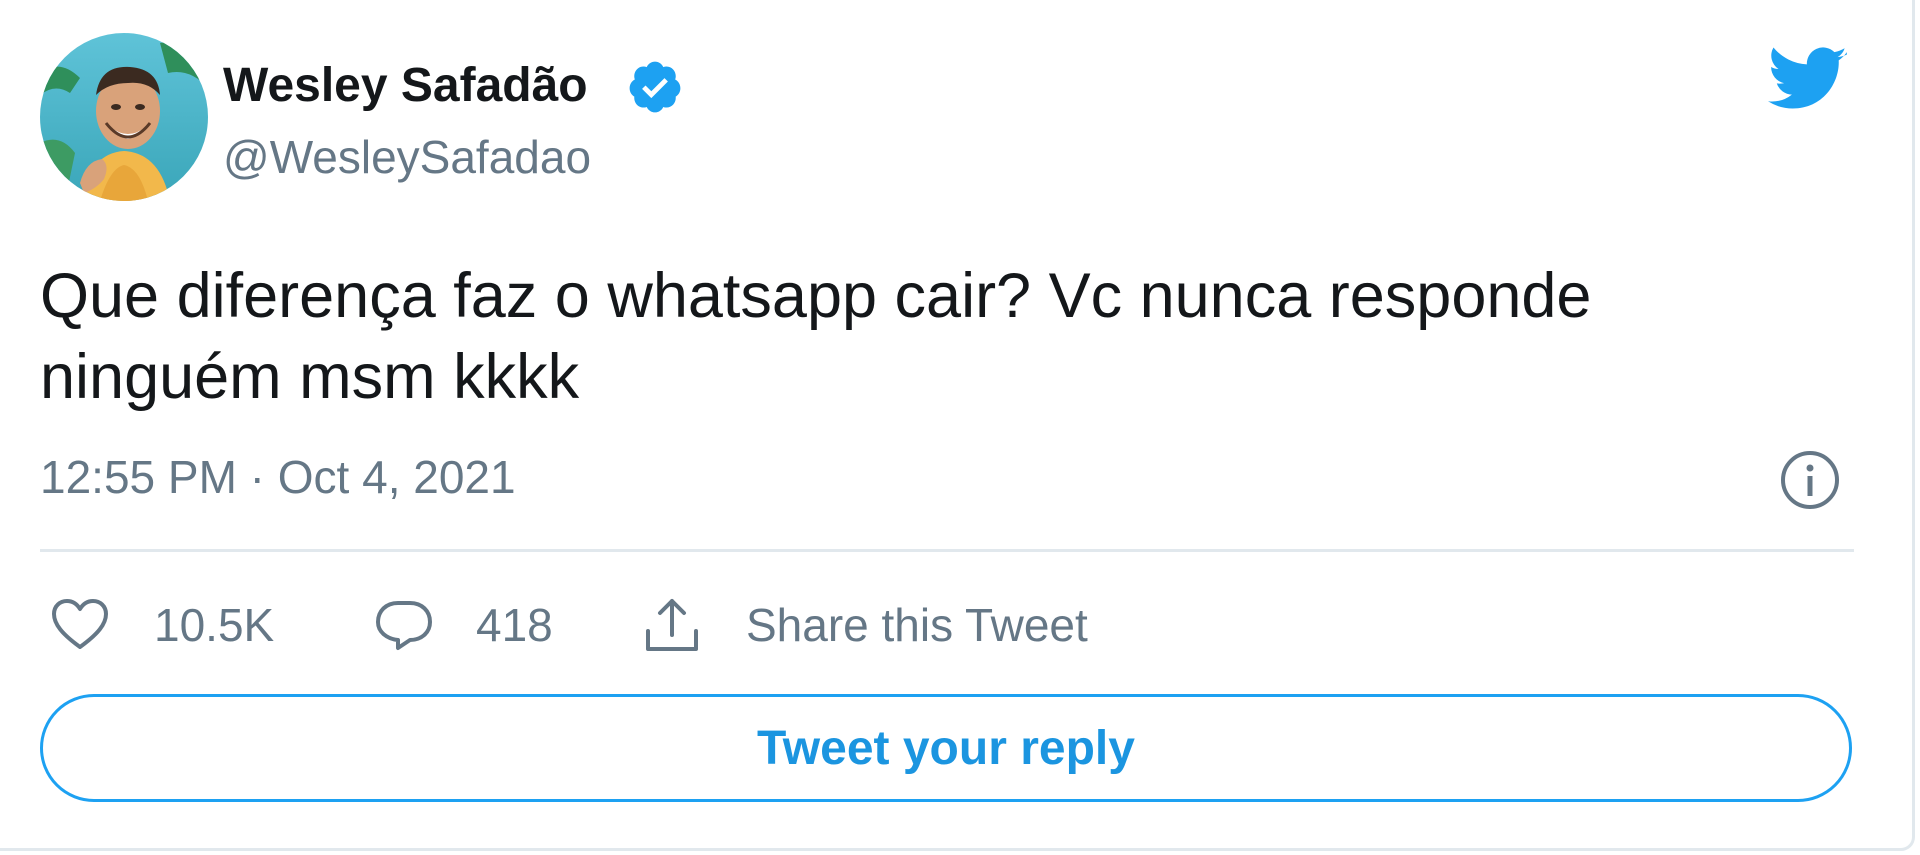  What do you see at coordinates (407, 157) in the screenshot?
I see `author-handle: @WesleySafadao` at bounding box center [407, 157].